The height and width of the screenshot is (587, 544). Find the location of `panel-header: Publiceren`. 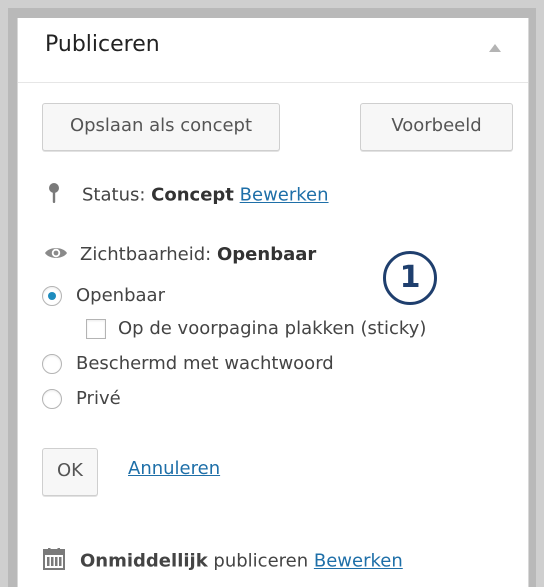

panel-header: Publiceren is located at coordinates (273, 50).